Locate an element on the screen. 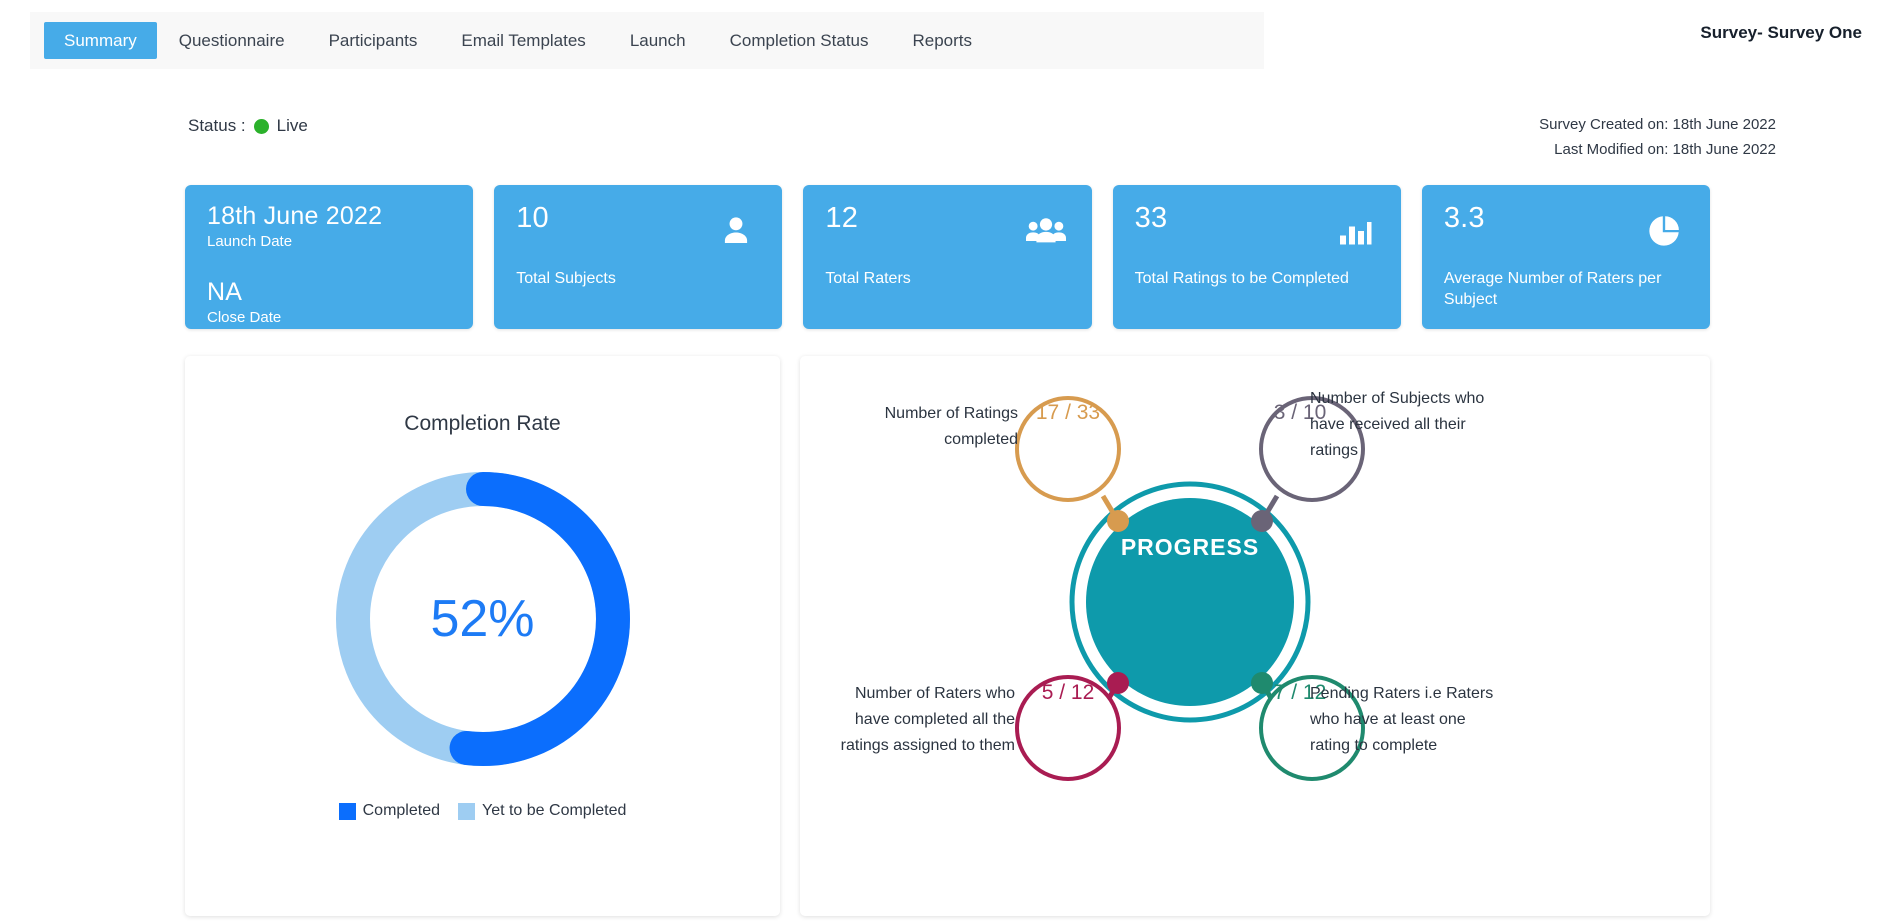  legend-swatch-completed is located at coordinates (347, 811).